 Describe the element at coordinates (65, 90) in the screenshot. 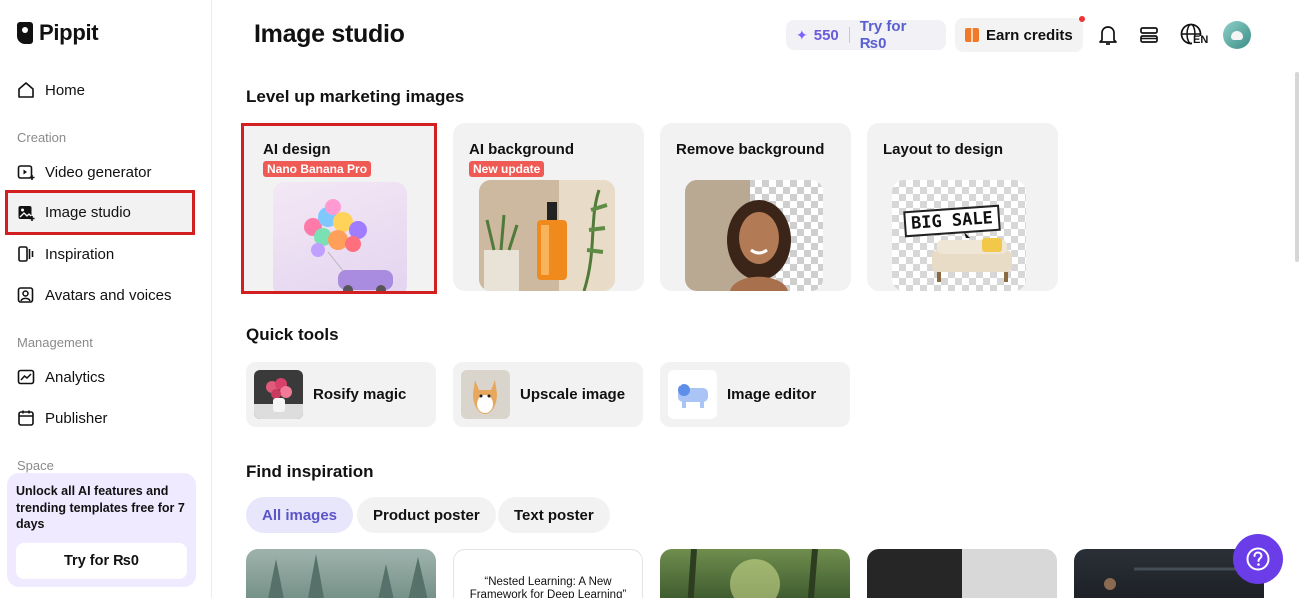

I see `sidebar-item-label: Home` at that location.